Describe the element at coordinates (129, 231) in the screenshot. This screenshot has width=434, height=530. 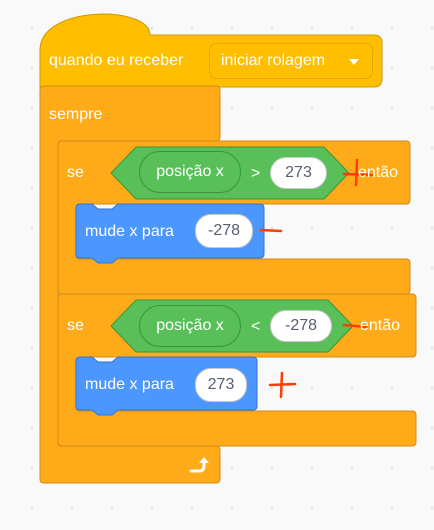
I see `set-x-label-1: mude x para` at that location.